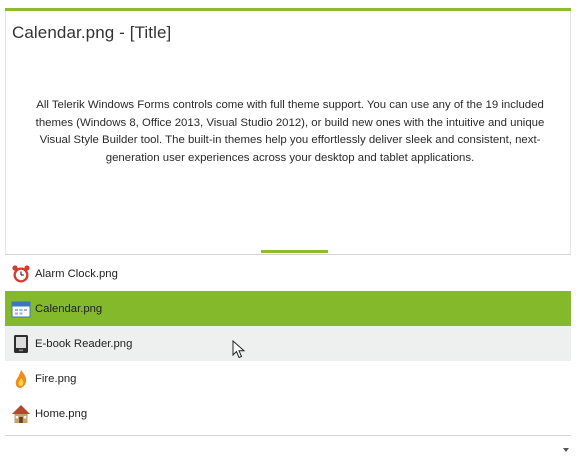  Describe the element at coordinates (288, 378) in the screenshot. I see `list-item-fire: Fire.png` at that location.